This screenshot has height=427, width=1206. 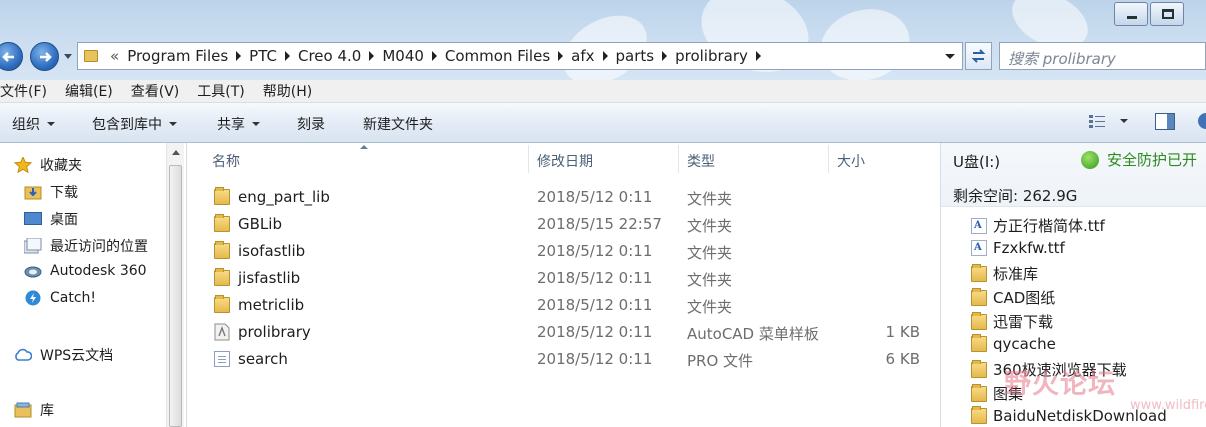 I want to click on breadcrumb-item: afx, so click(x=585, y=56).